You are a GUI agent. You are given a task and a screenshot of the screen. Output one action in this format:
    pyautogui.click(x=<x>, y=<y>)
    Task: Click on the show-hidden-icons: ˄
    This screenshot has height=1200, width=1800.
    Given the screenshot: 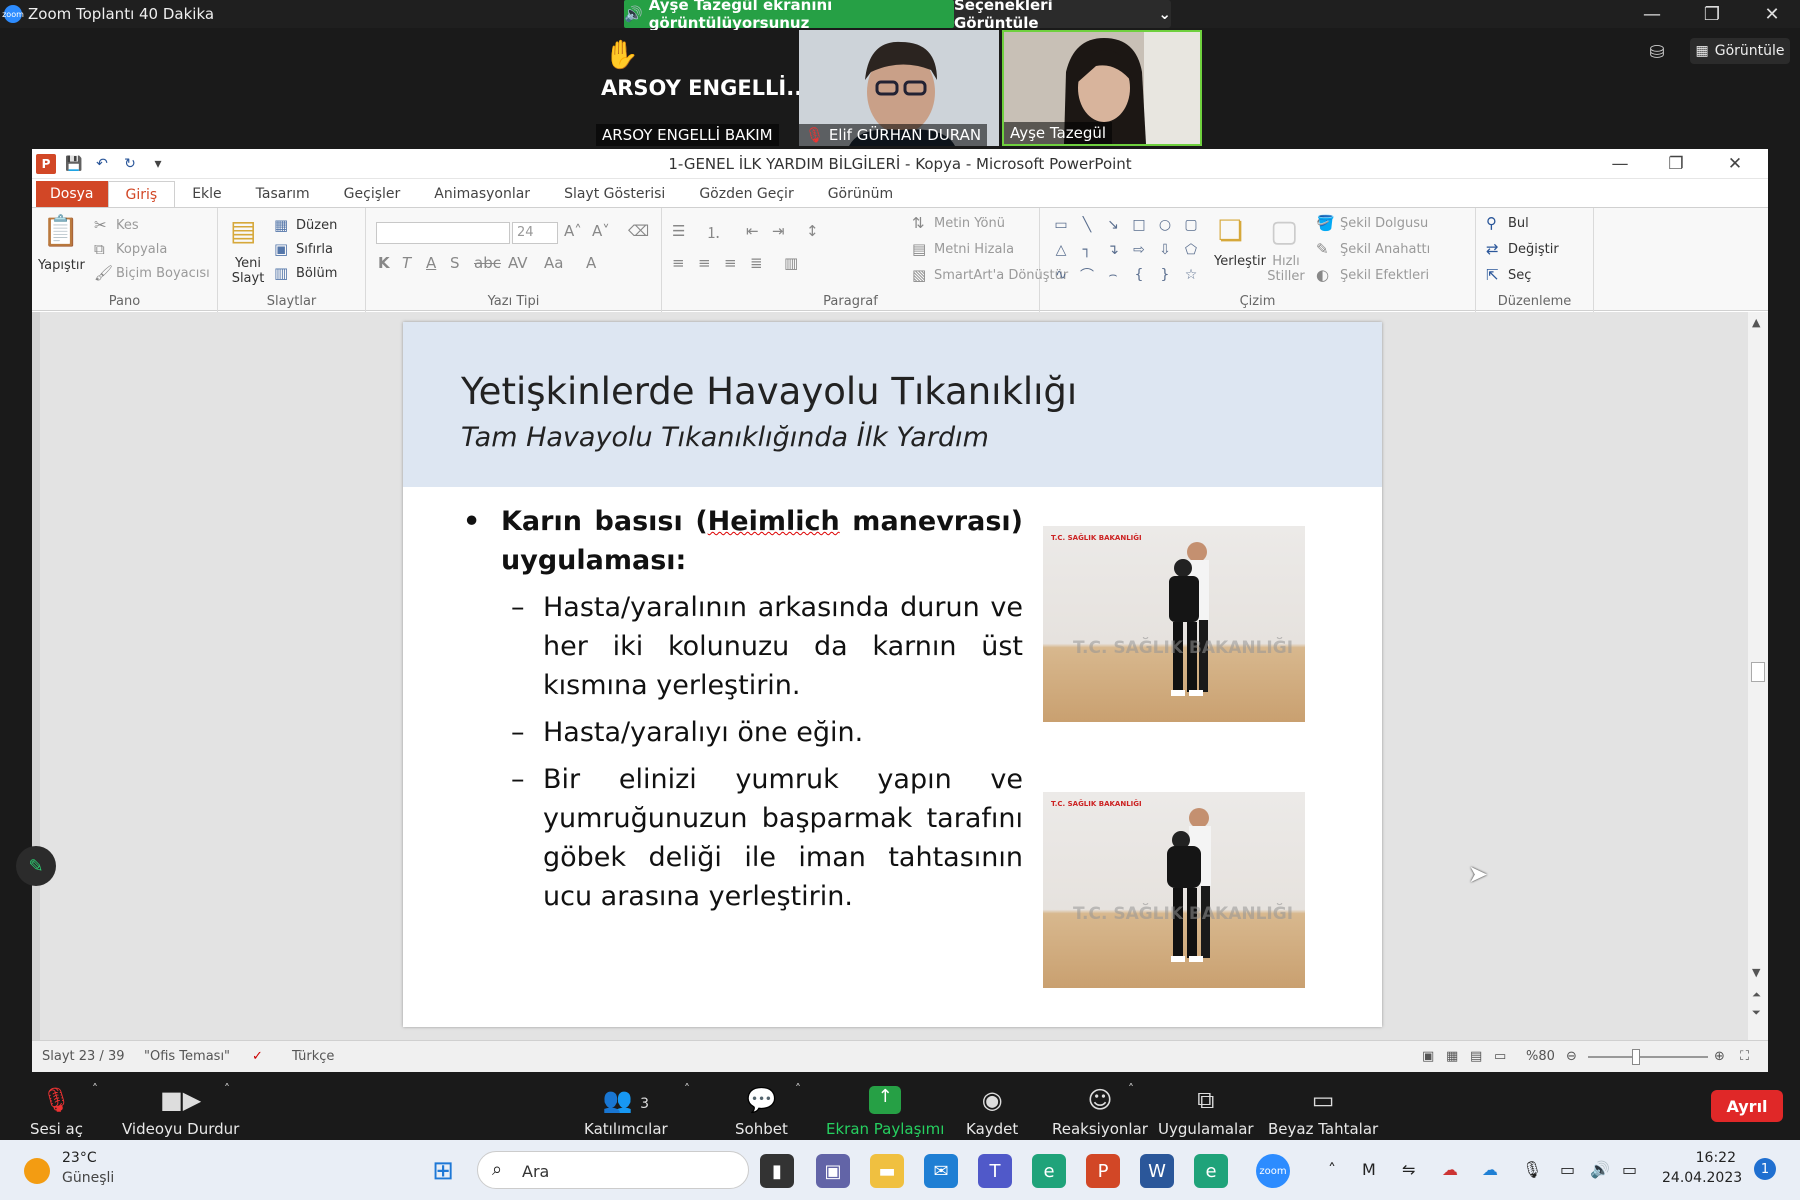 What is the action you would take?
    pyautogui.click(x=1332, y=1169)
    